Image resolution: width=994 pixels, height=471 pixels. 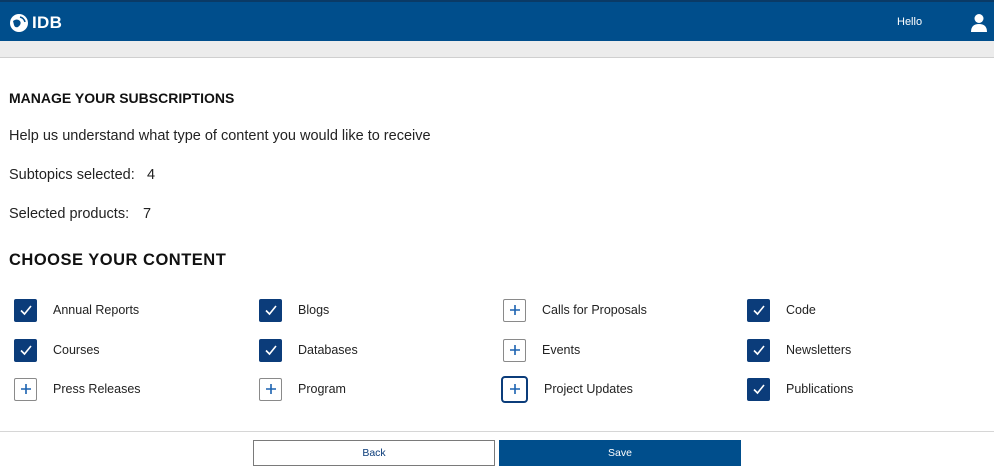 I want to click on subtopics-label: Subtopics selected:, so click(x=72, y=175).